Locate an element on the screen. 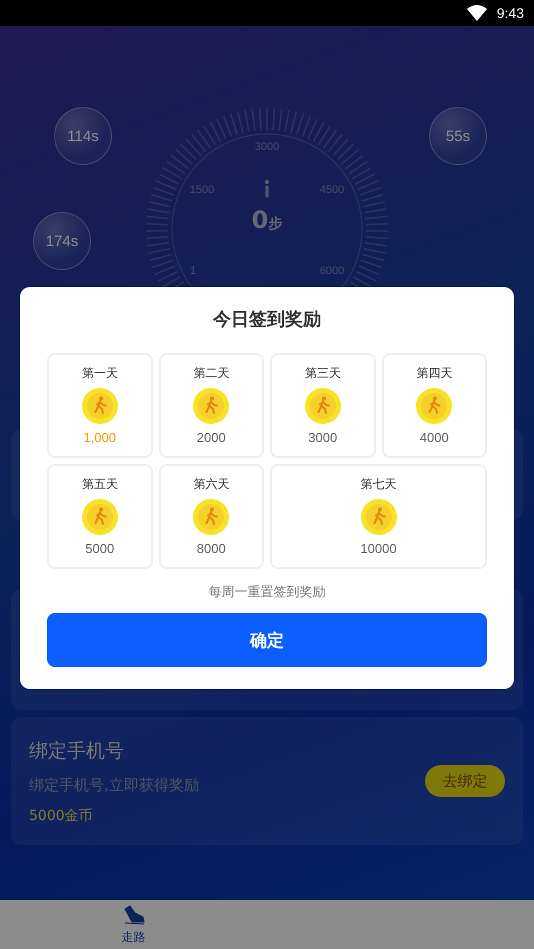  nav-tab: 走路 is located at coordinates (133, 924).